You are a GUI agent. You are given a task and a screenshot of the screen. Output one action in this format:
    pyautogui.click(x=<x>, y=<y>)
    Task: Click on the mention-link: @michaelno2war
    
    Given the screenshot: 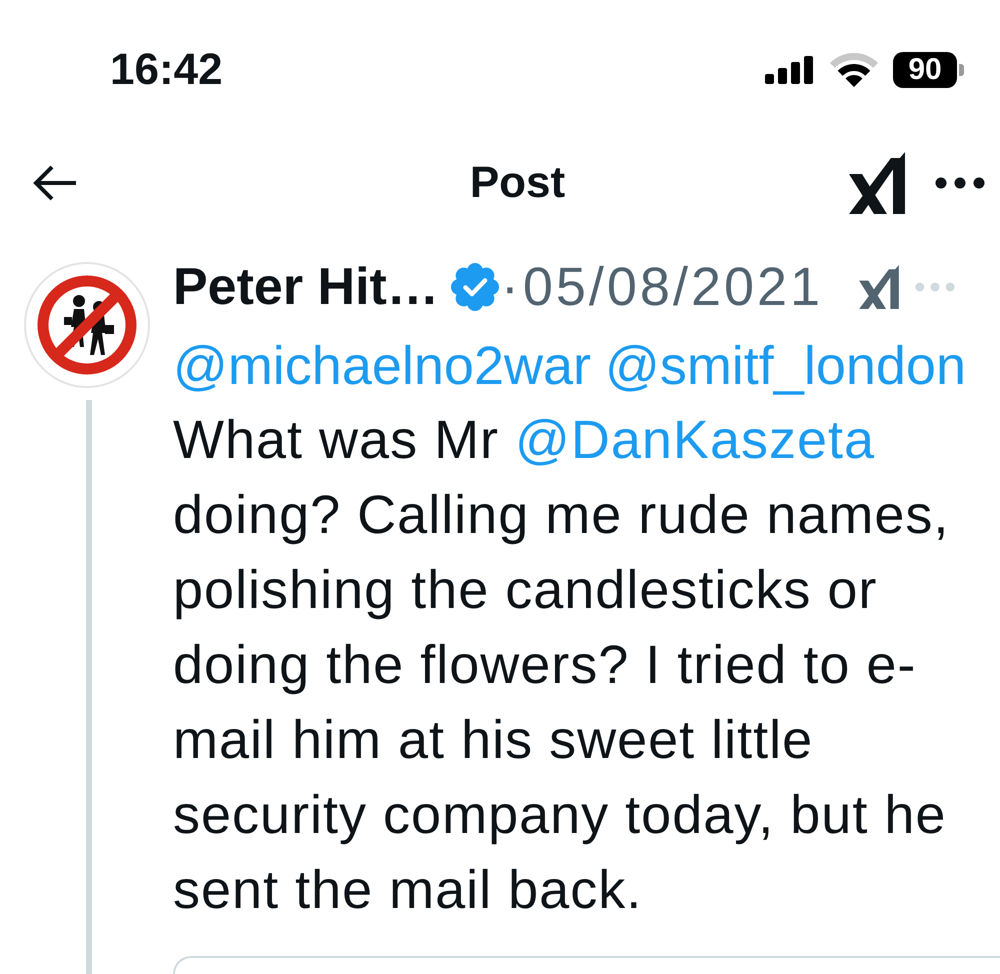 What is the action you would take?
    pyautogui.click(x=382, y=365)
    